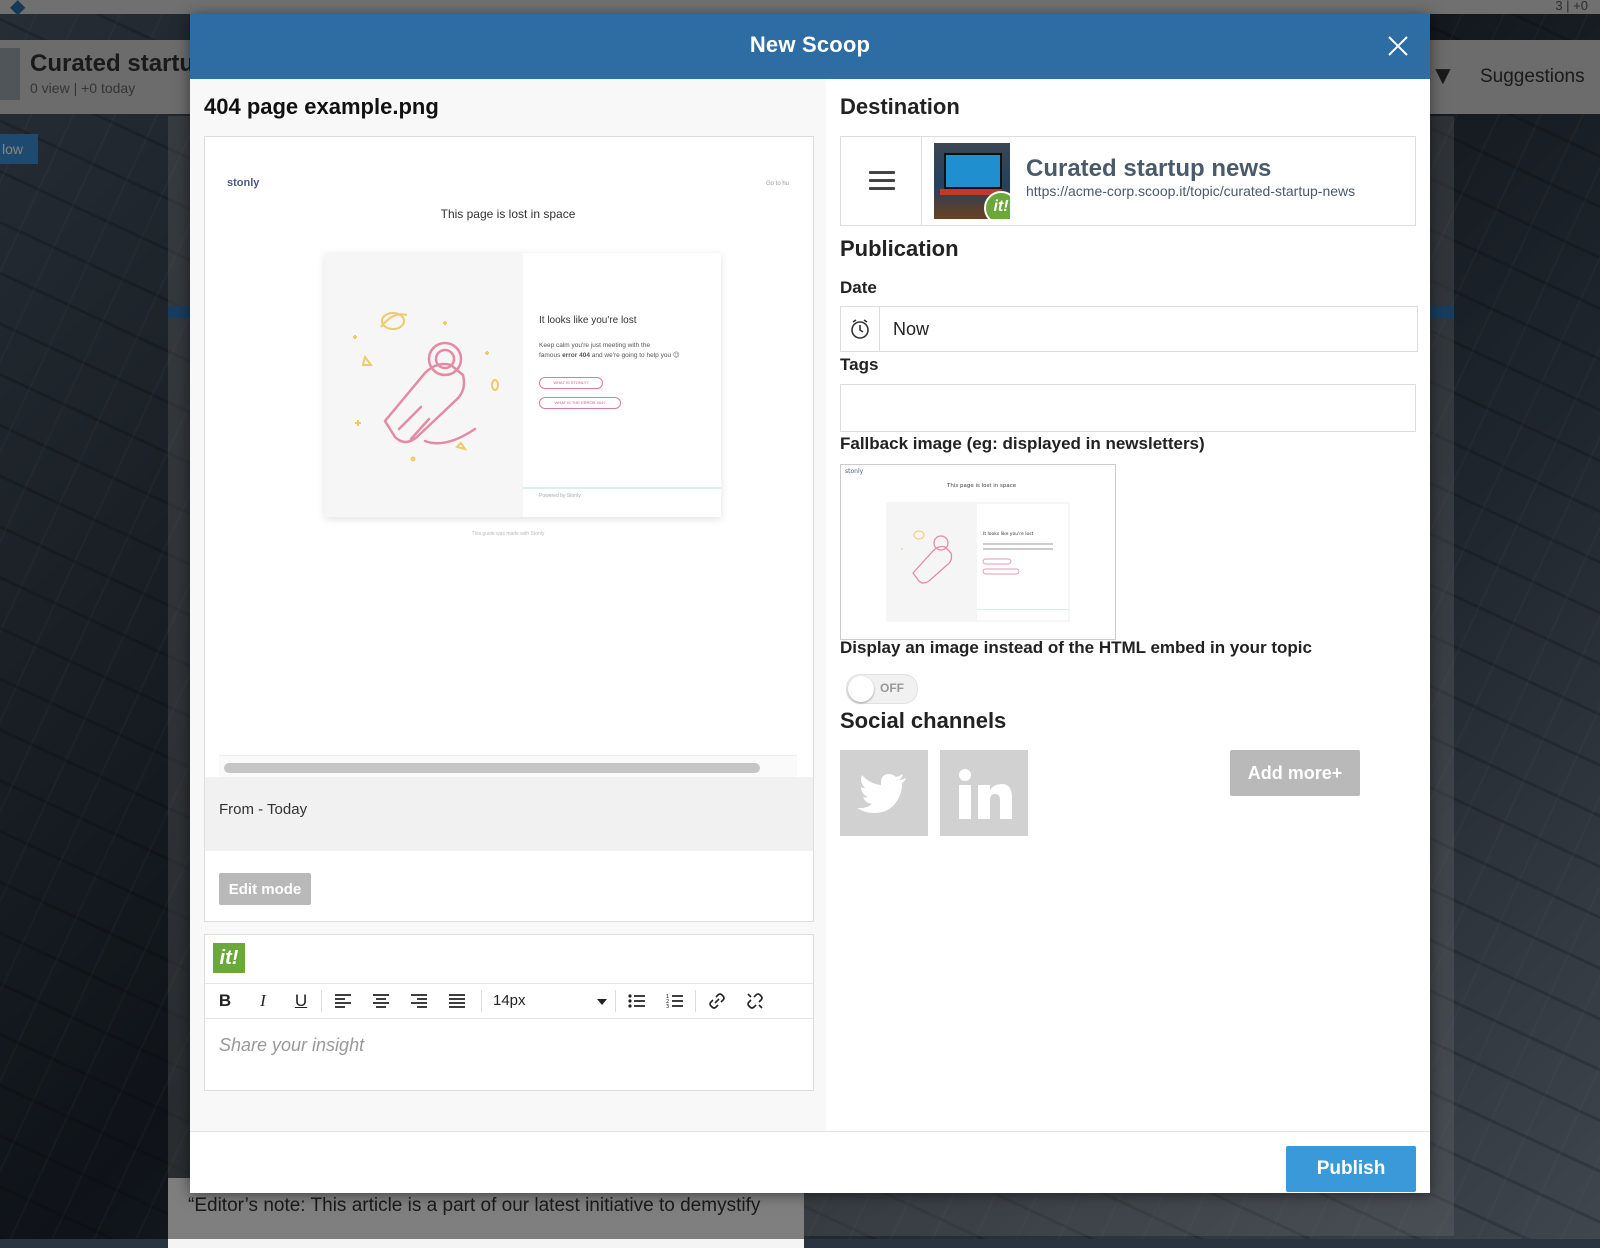  What do you see at coordinates (552, 1001) in the screenshot?
I see `font-size-select: 14px` at bounding box center [552, 1001].